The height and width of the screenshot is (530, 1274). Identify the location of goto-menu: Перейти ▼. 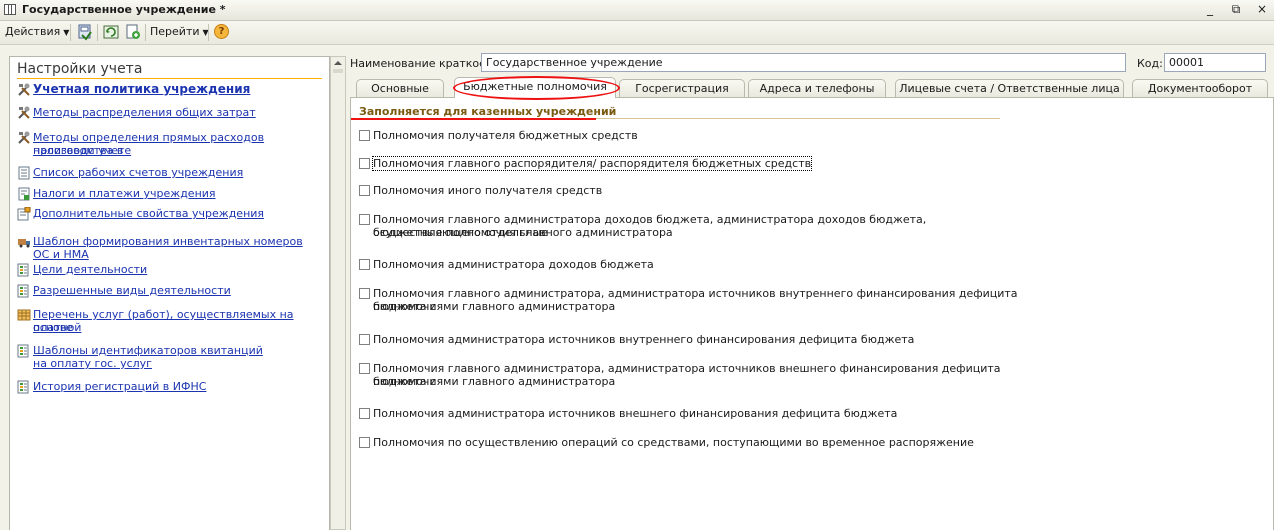
(179, 31).